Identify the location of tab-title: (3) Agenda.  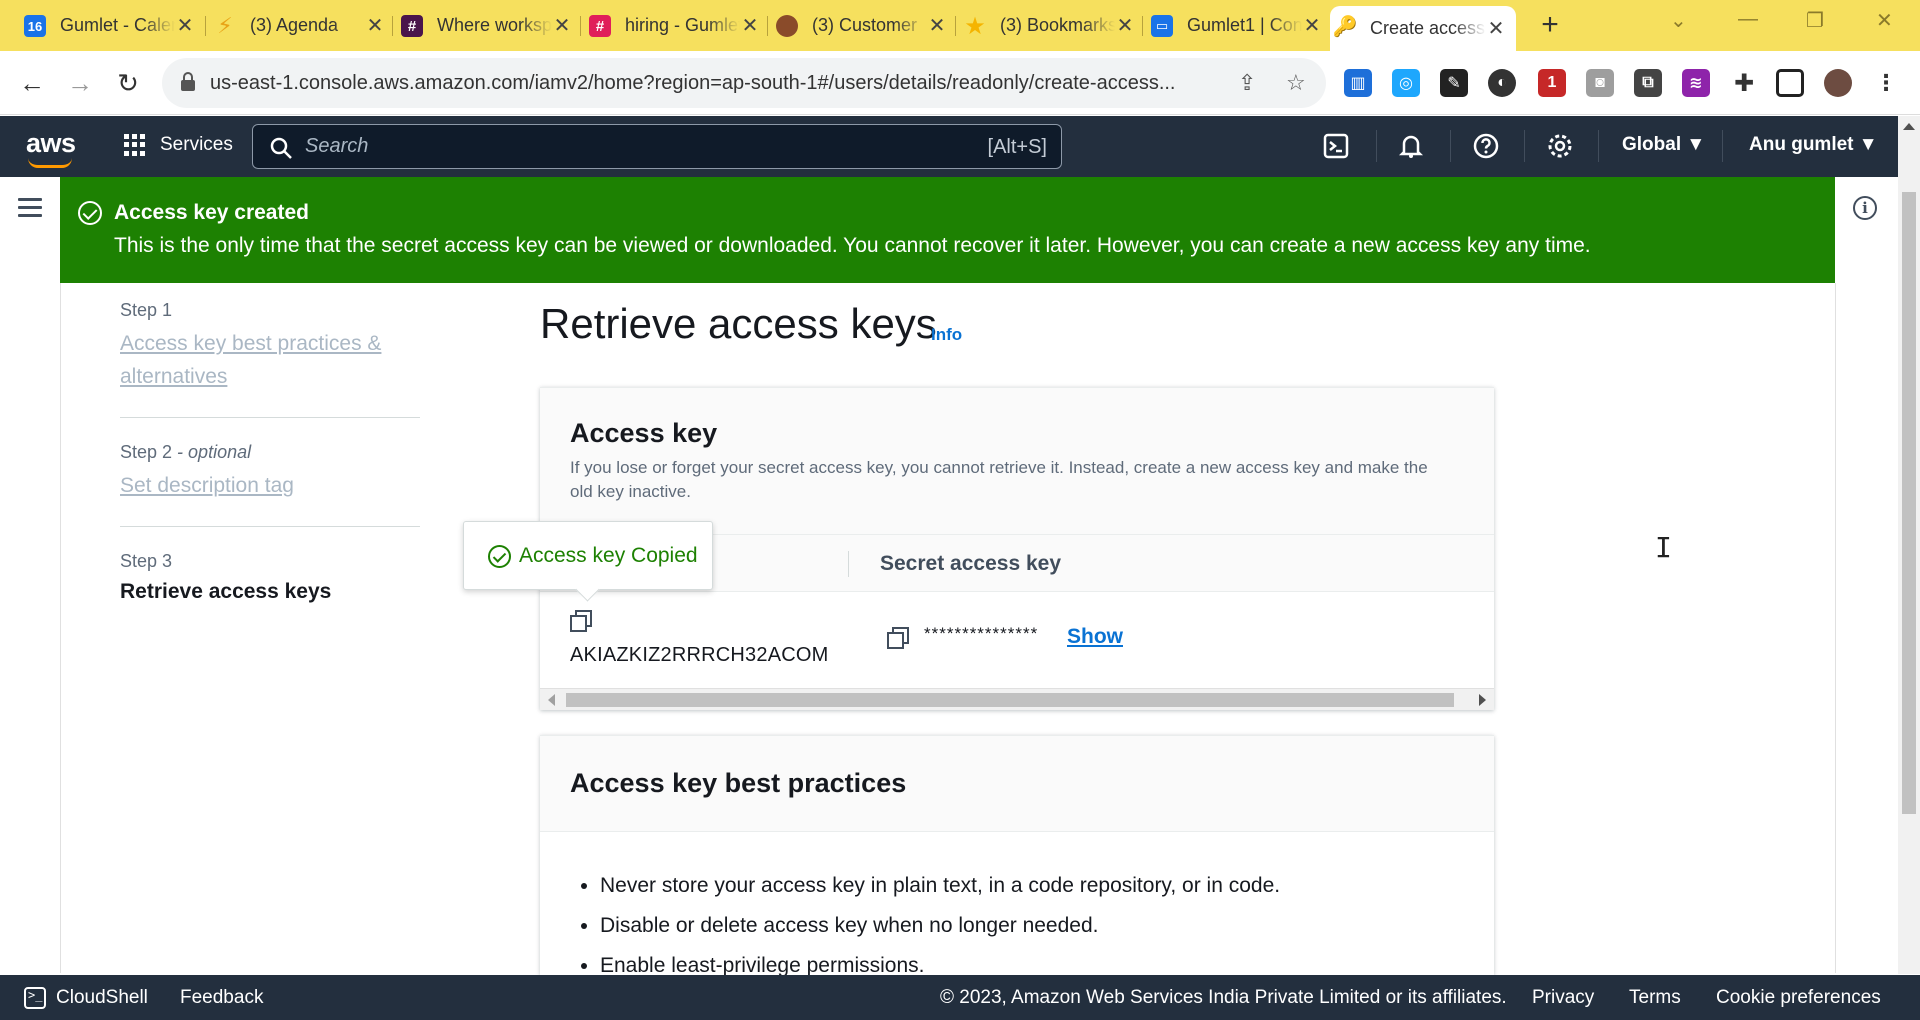
(294, 24).